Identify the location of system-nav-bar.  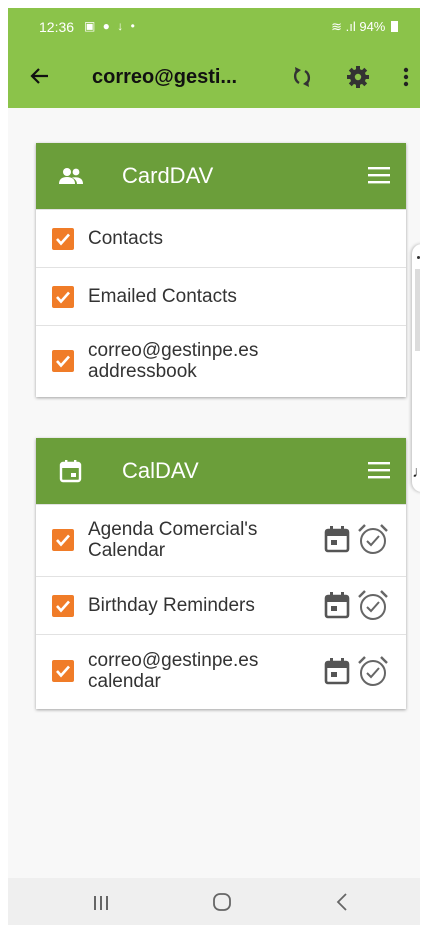
(214, 901).